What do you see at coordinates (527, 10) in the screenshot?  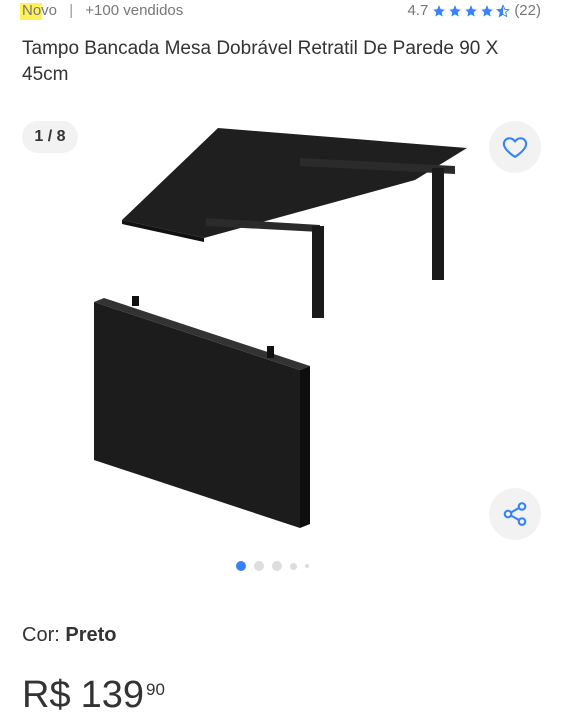 I see `review-count: (22)` at bounding box center [527, 10].